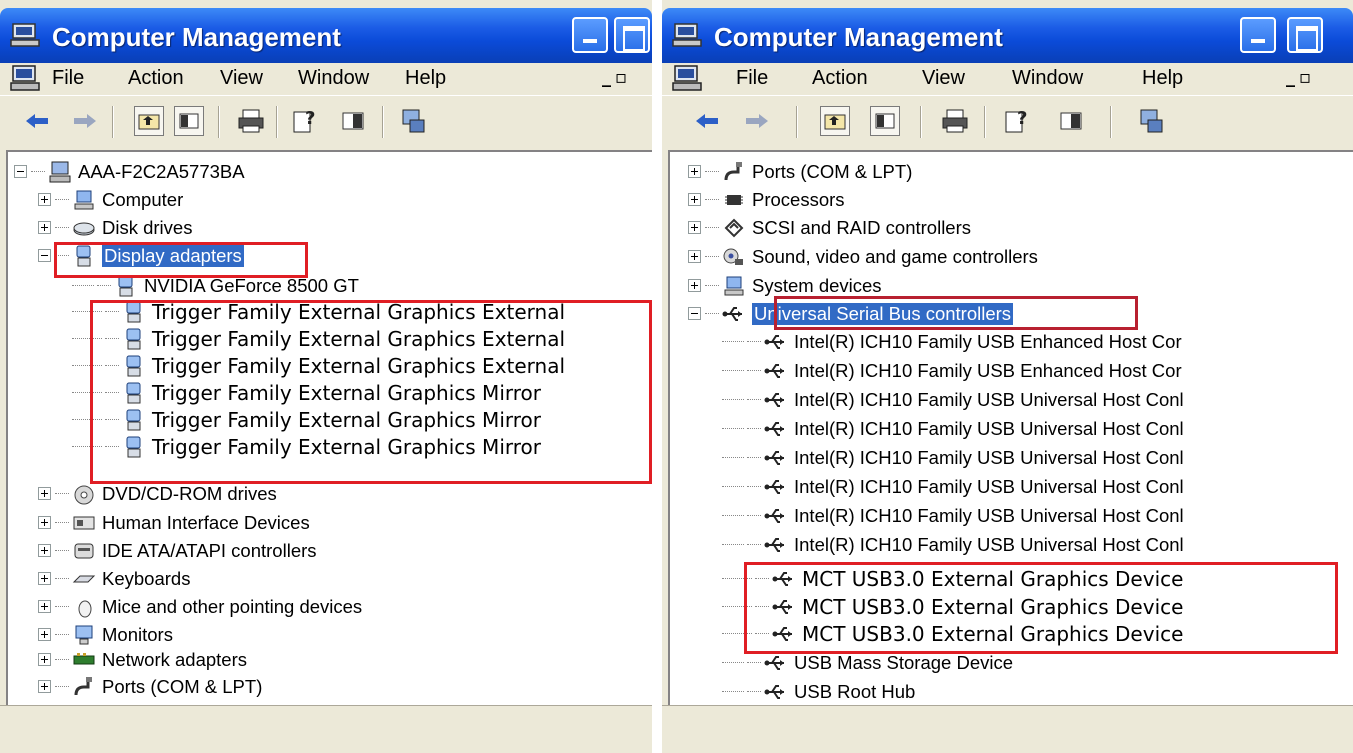 This screenshot has width=1353, height=753. What do you see at coordinates (110, 199) in the screenshot?
I see `tree-item: Computer` at bounding box center [110, 199].